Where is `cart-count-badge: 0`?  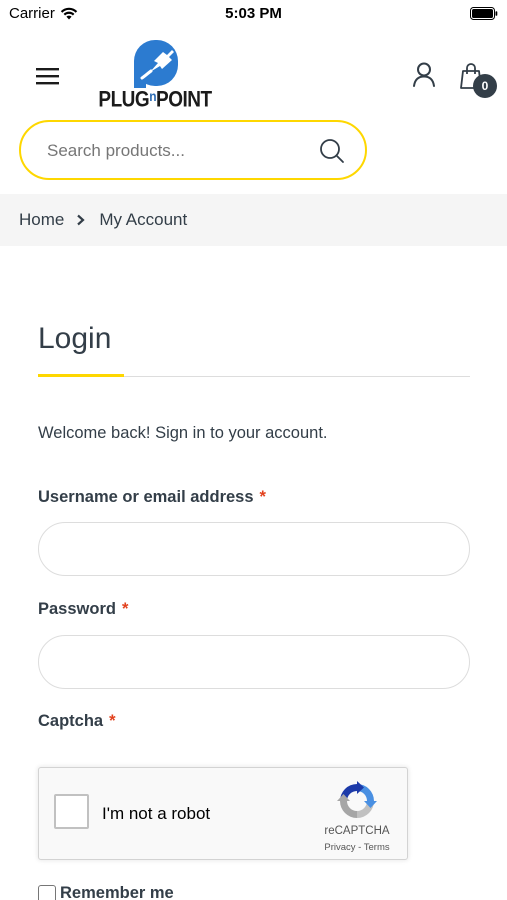
cart-count-badge: 0 is located at coordinates (485, 86).